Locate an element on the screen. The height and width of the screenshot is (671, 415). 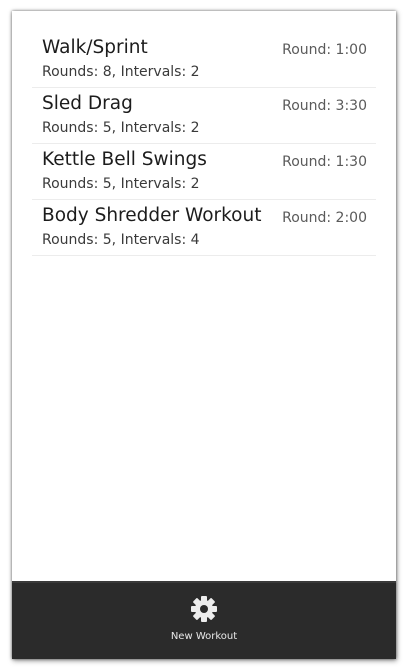
workout-details: Rounds: 8, Intervals: 2 is located at coordinates (121, 72).